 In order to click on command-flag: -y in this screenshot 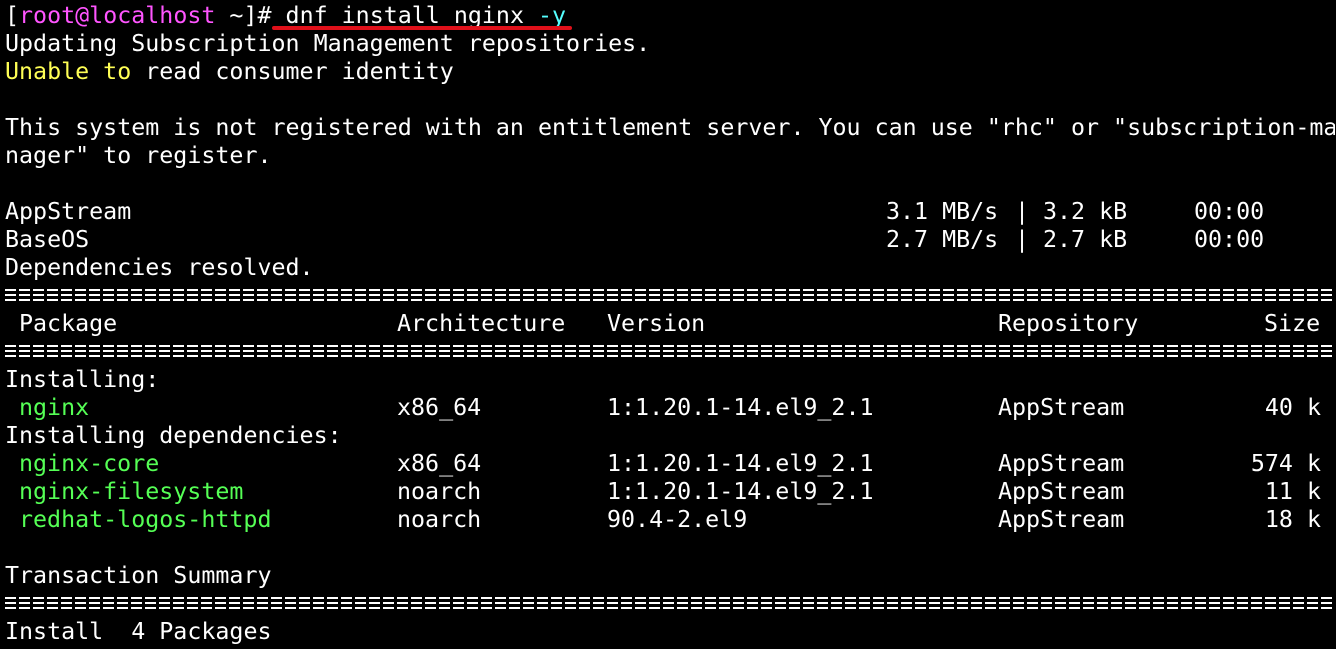, I will do `click(552, 15)`.